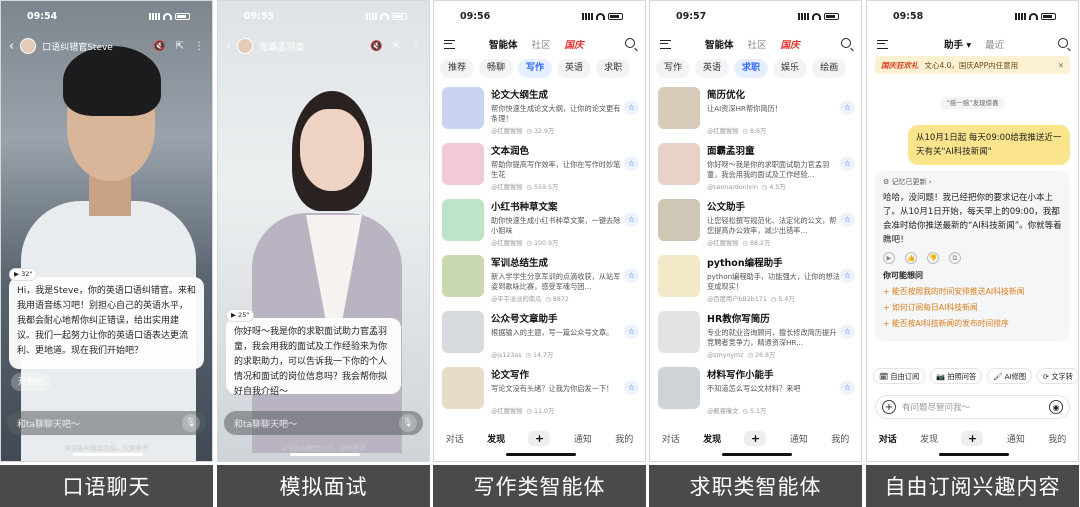 This screenshot has width=1080, height=507. What do you see at coordinates (957, 44) in the screenshot?
I see `tab-assistant: 助手 ▾` at bounding box center [957, 44].